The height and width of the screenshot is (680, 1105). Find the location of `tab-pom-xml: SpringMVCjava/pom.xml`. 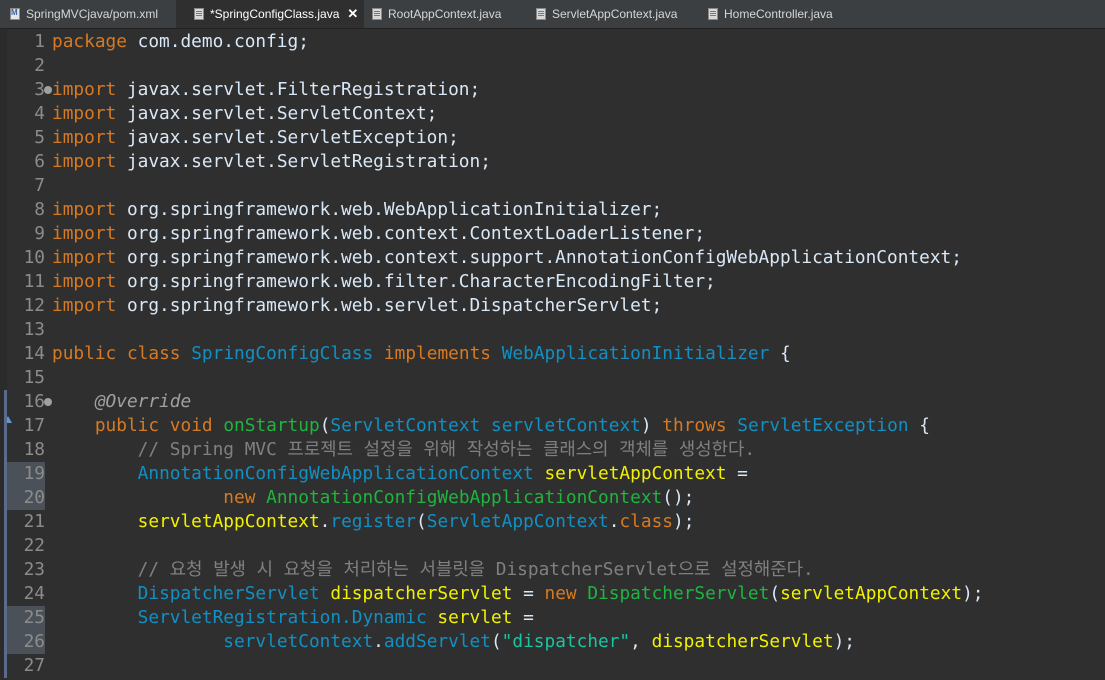

tab-pom-xml: SpringMVCjava/pom.xml is located at coordinates (88, 14).